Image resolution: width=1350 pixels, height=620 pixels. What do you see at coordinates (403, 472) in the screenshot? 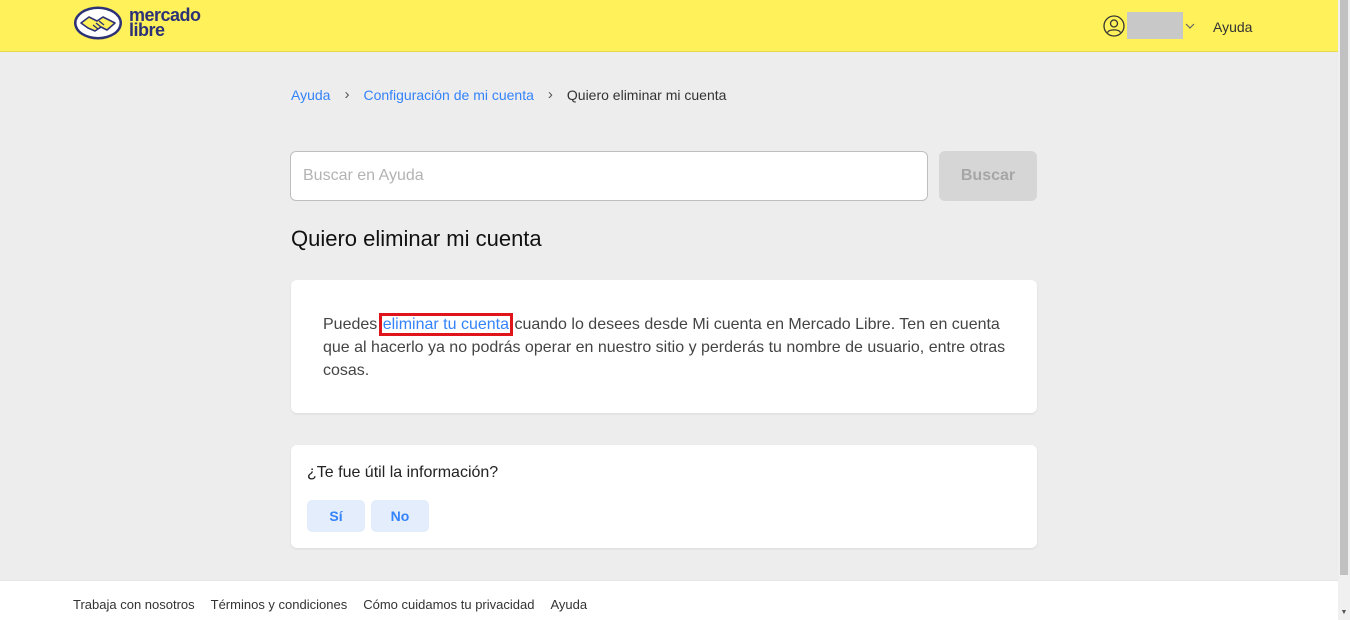
I see `feedback-question: ¿Te fue útil la información?` at bounding box center [403, 472].